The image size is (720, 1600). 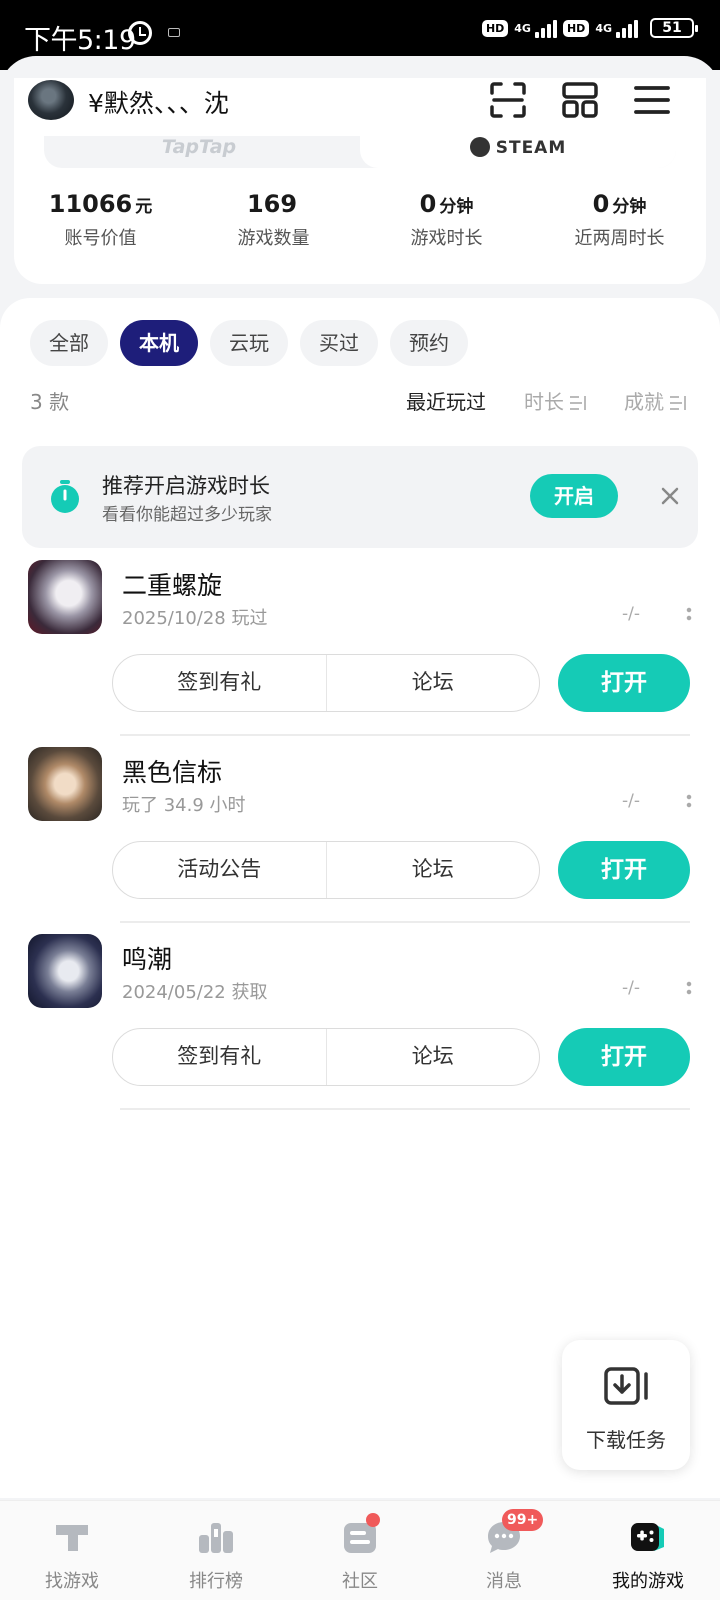 I want to click on game-actions: 活动公告 论坛, so click(x=326, y=870).